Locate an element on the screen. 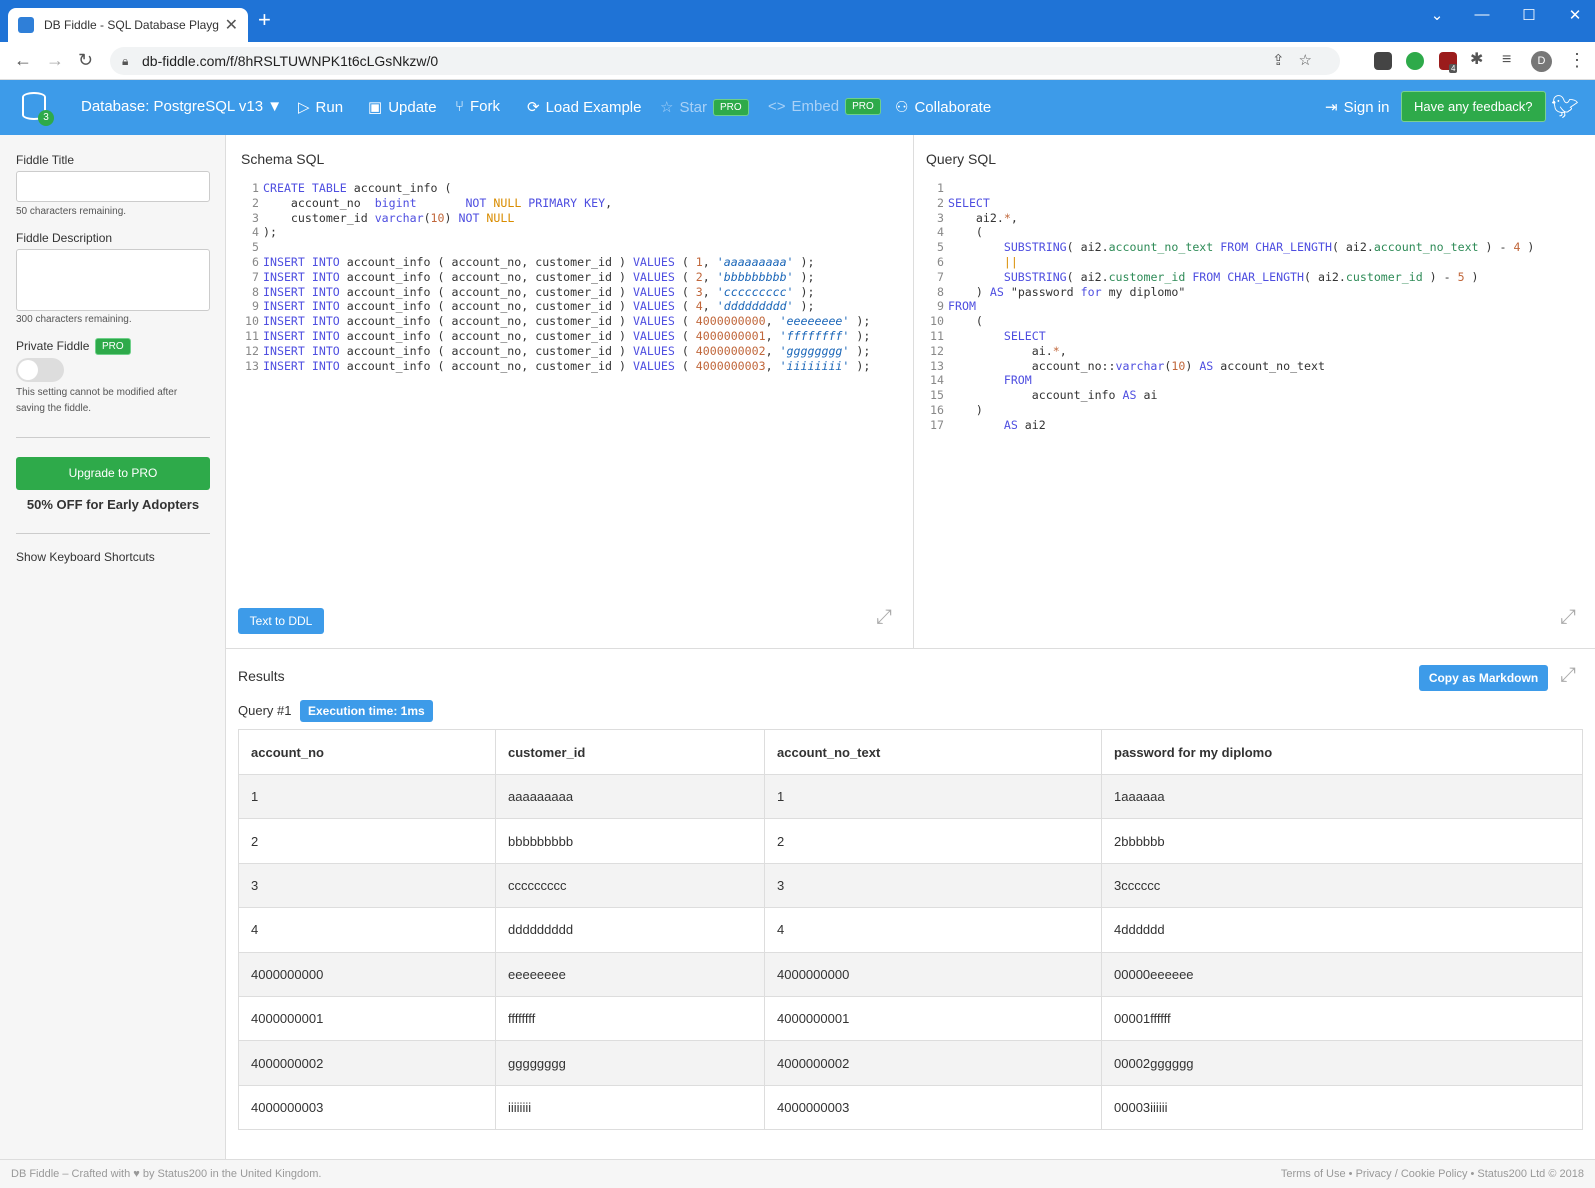  upgrade-to-pro-button: Upgrade to PRO is located at coordinates (113, 473).